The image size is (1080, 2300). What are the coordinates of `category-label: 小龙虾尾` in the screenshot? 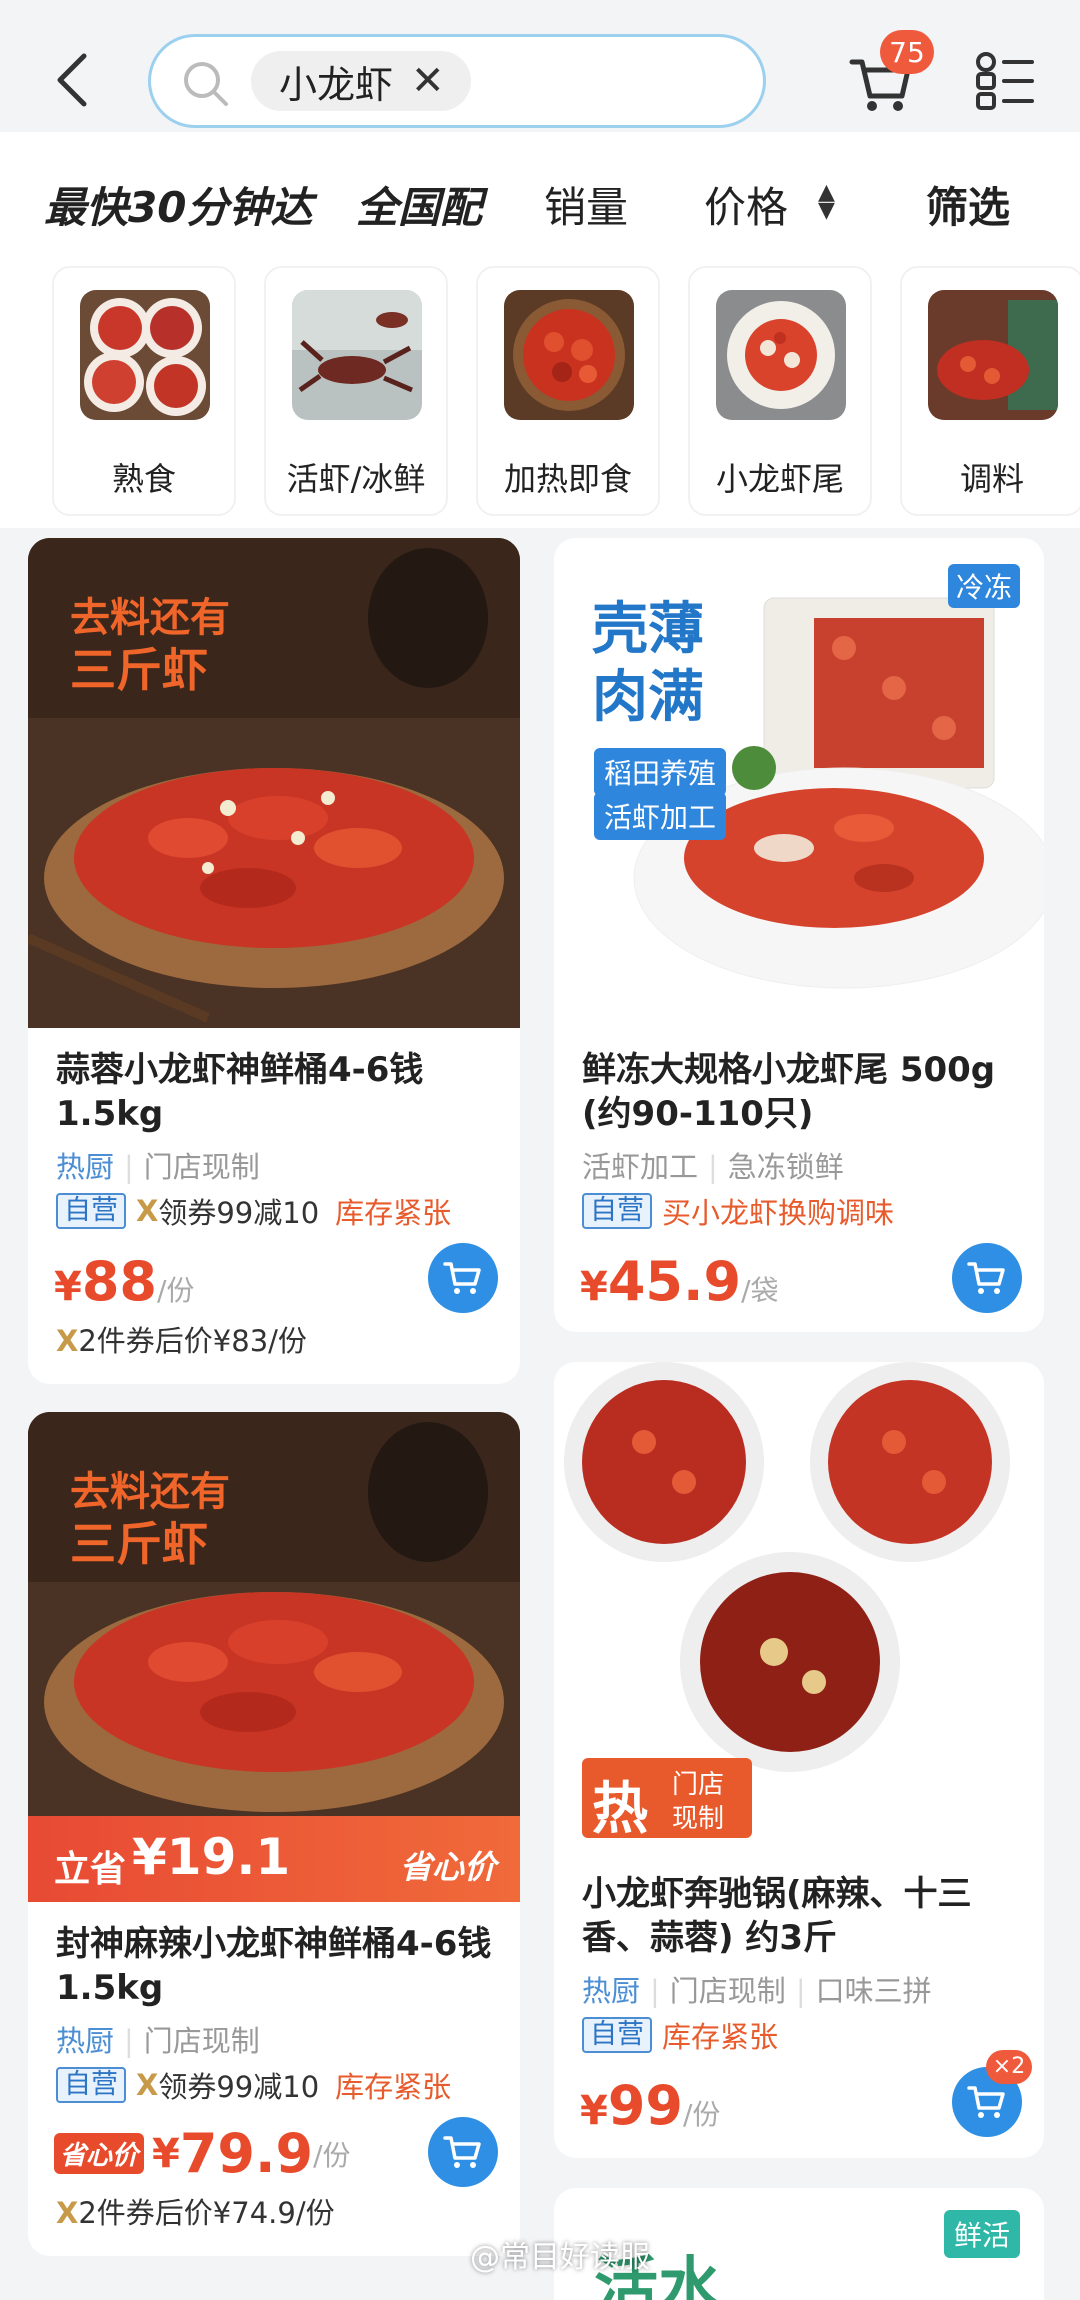 It's located at (779, 479).